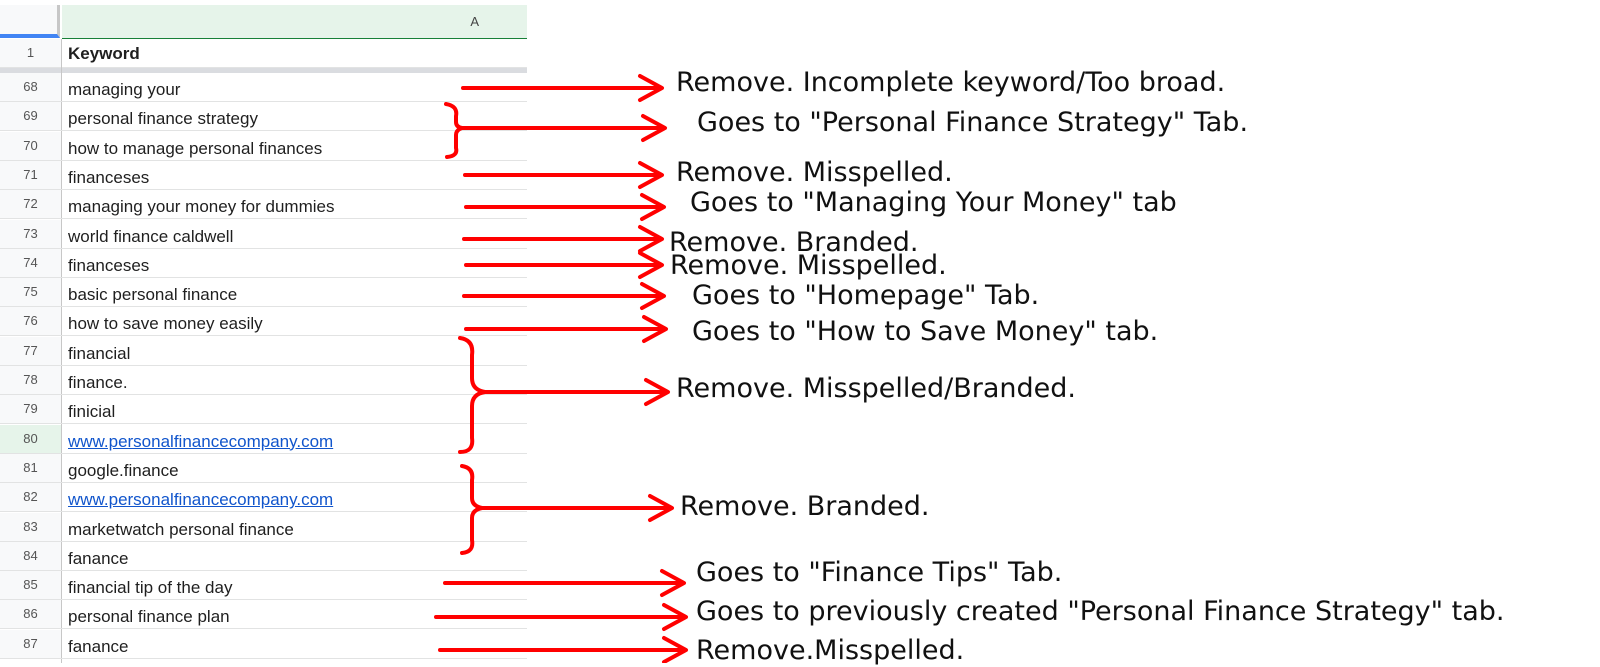 The image size is (1600, 667). Describe the element at coordinates (973, 122) in the screenshot. I see `annotation-label: Goes to "Personal Finance Strategy" Tab.` at that location.